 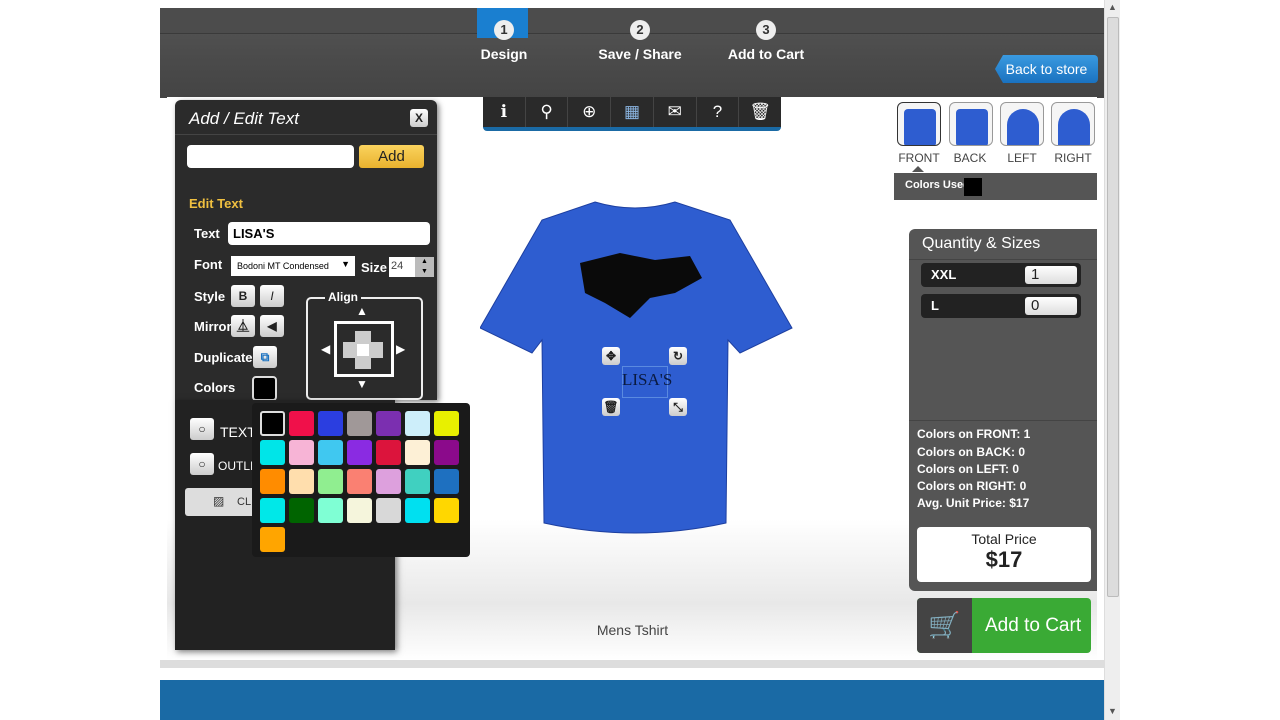 I want to click on rotate-handle-icon: ↻, so click(x=678, y=356).